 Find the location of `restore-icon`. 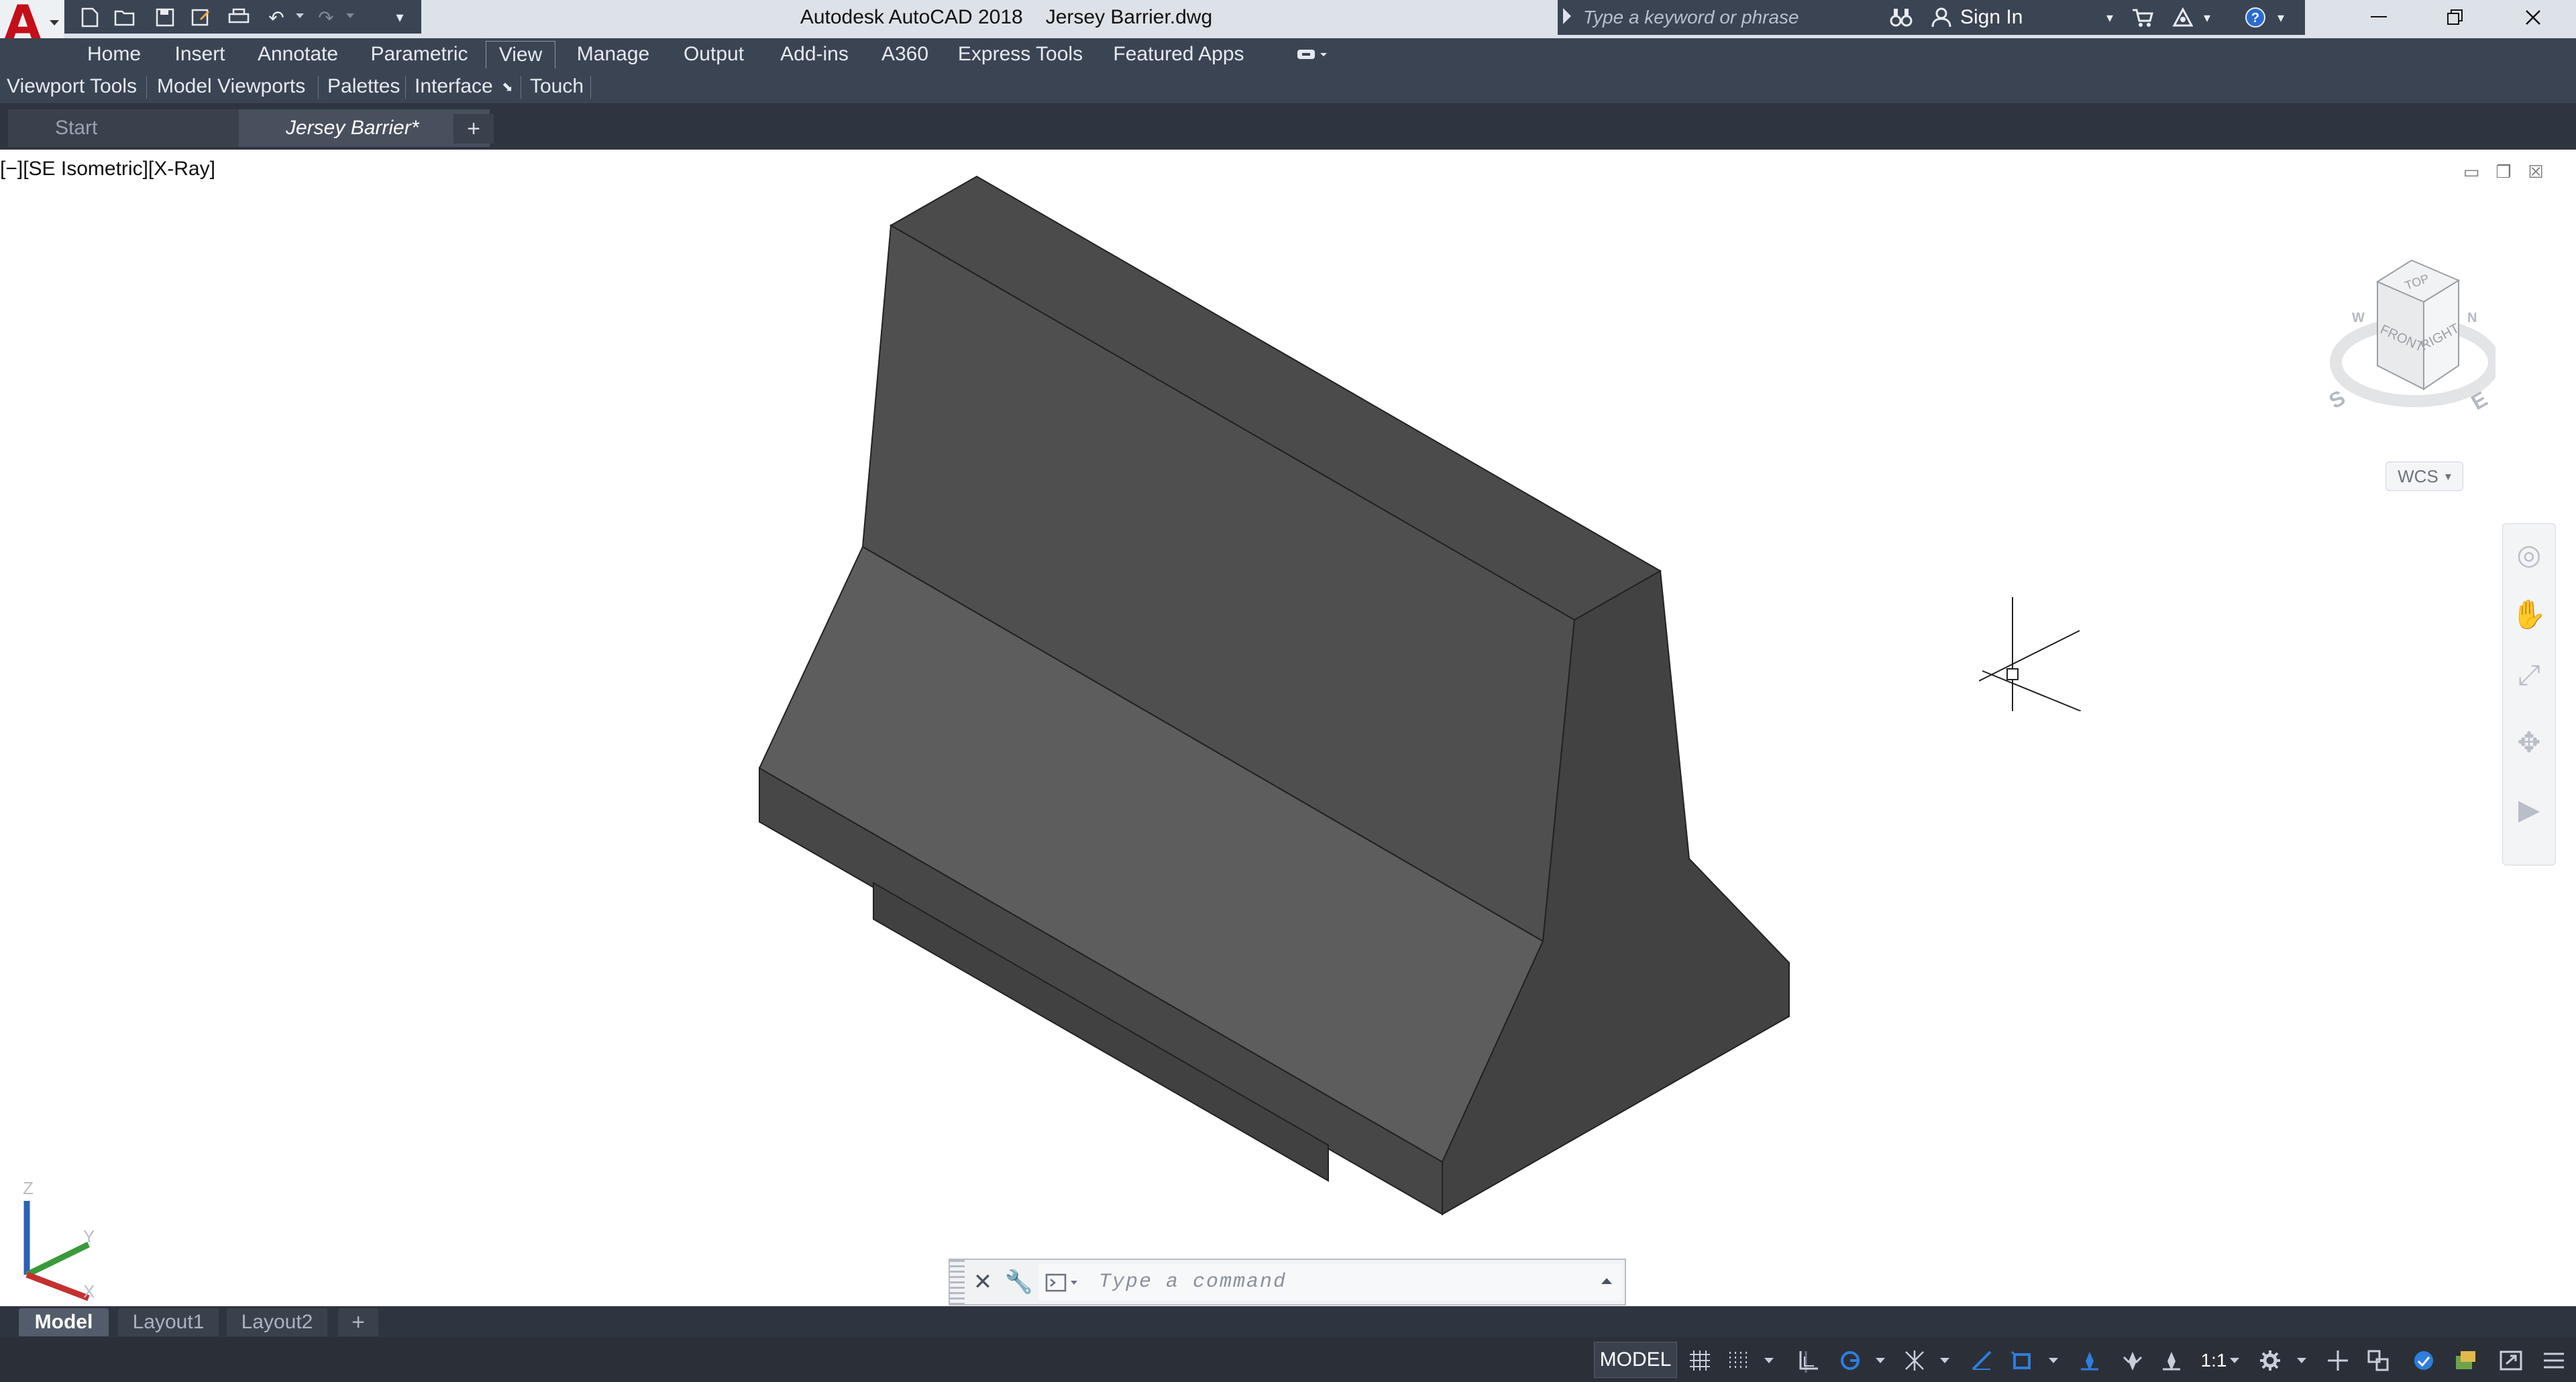

restore-icon is located at coordinates (2455, 17).